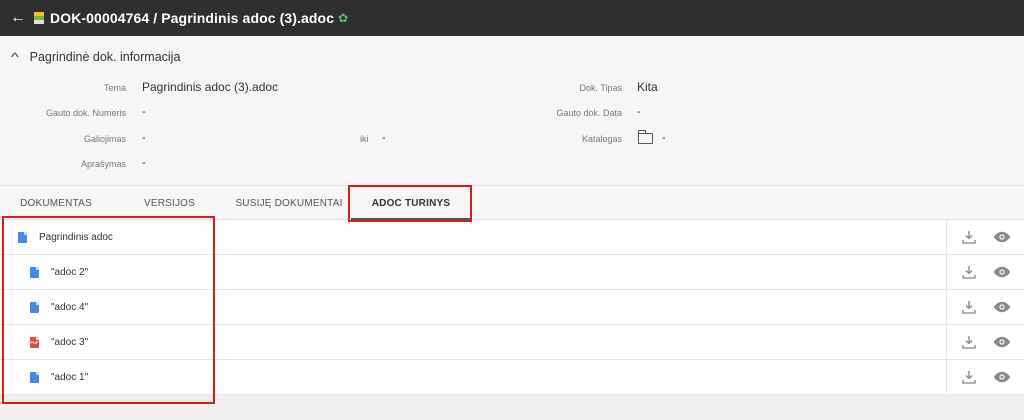 The width and height of the screenshot is (1024, 420). I want to click on tab-versijos: VERSIJOS, so click(169, 203).